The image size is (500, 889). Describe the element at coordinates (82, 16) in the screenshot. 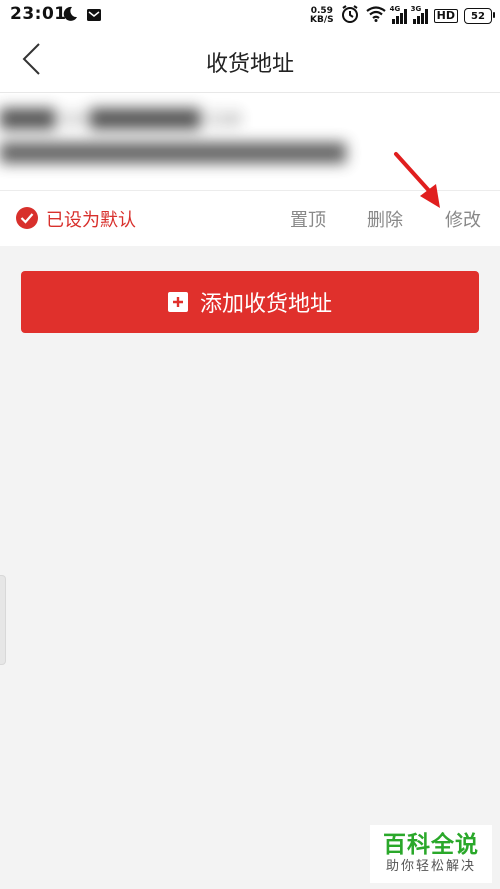

I see `status-left-icons` at that location.